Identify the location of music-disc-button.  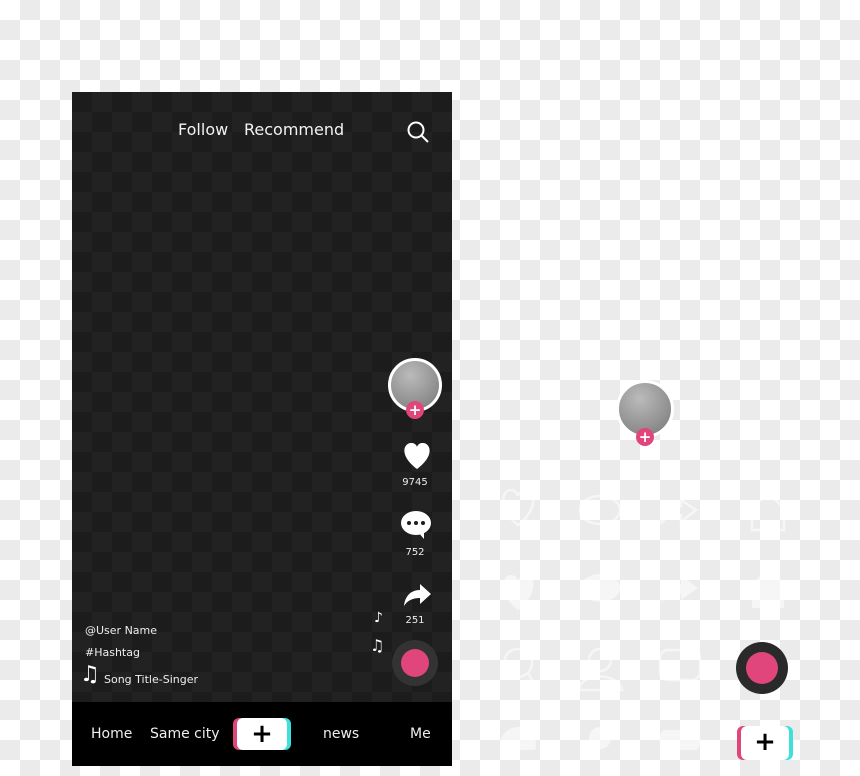
(415, 663).